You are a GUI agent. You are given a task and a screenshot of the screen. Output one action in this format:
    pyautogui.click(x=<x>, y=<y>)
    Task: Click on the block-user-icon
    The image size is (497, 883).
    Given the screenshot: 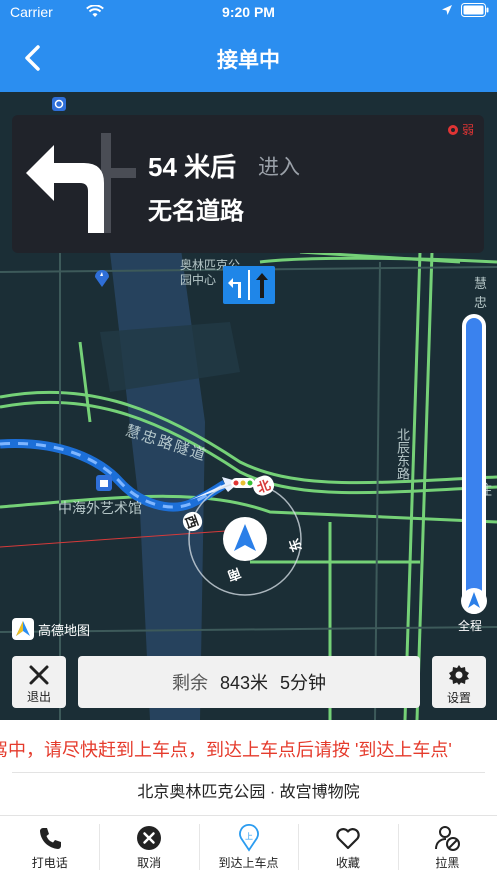 What is the action you would take?
    pyautogui.click(x=448, y=838)
    